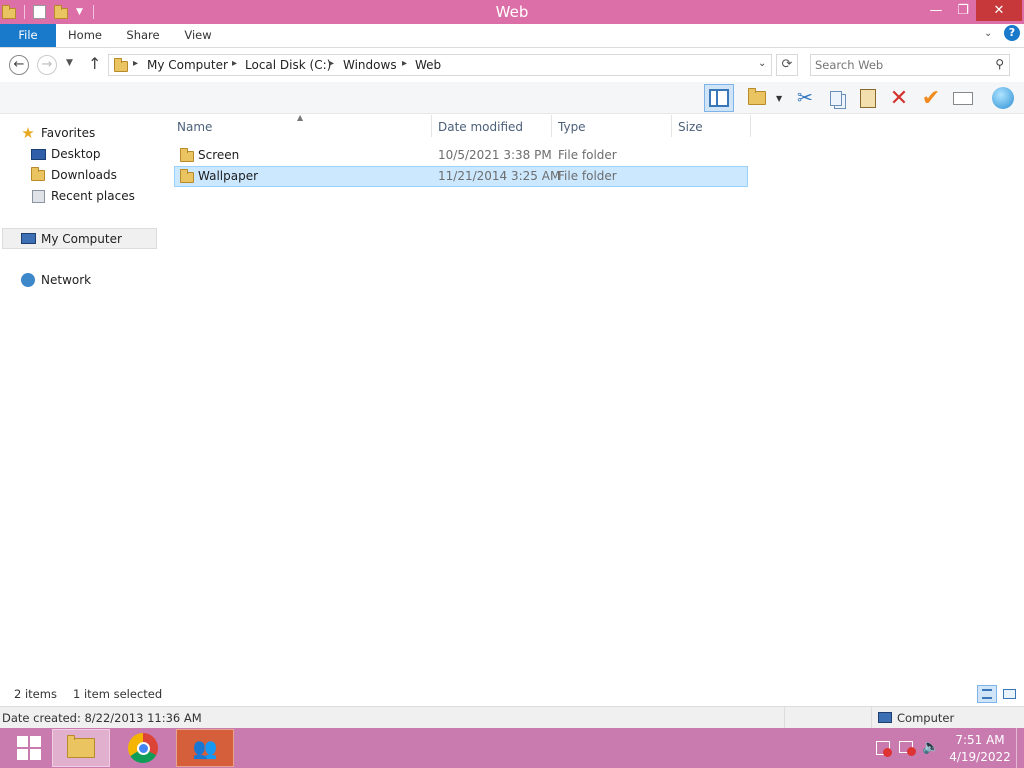 The width and height of the screenshot is (1024, 768). I want to click on nav-favorites-label: Favorites, so click(68, 133).